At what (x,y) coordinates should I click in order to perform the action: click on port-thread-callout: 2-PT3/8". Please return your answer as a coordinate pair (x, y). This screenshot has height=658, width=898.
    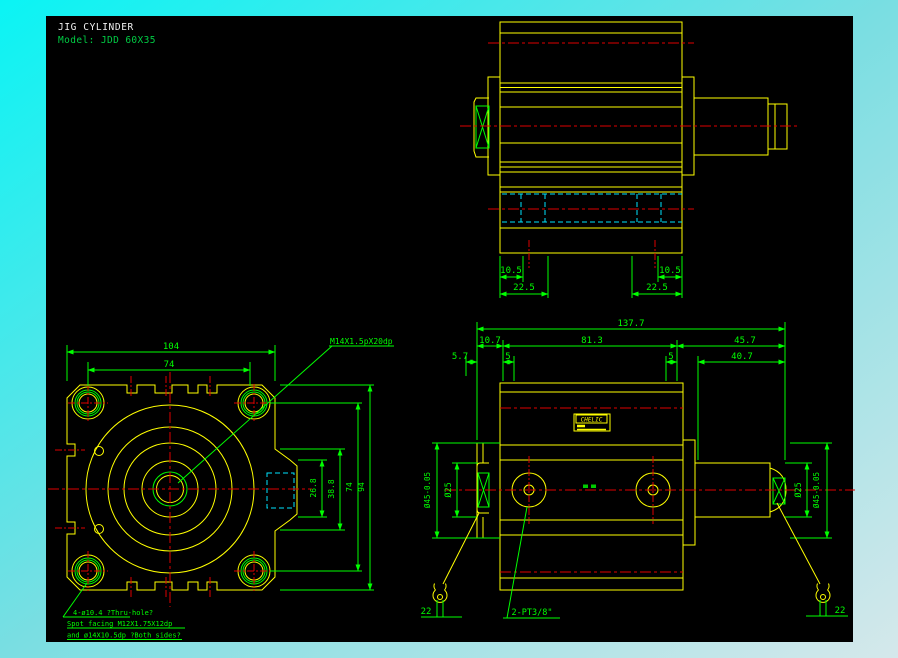
    Looking at the image, I should click on (532, 613).